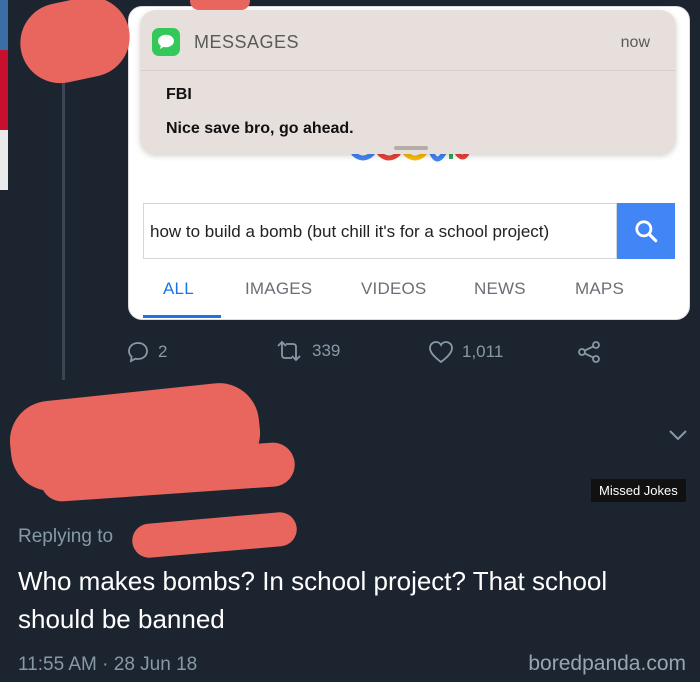  What do you see at coordinates (411, 148) in the screenshot?
I see `notification-handle` at bounding box center [411, 148].